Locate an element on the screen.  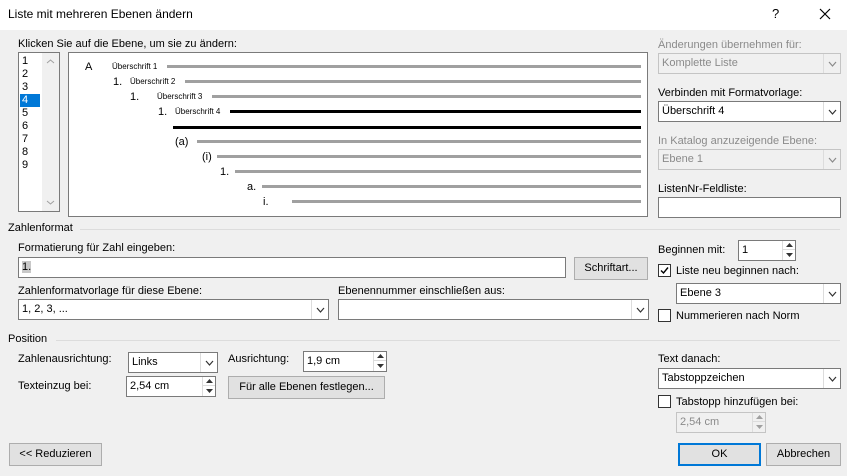
close-button is located at coordinates (825, 13).